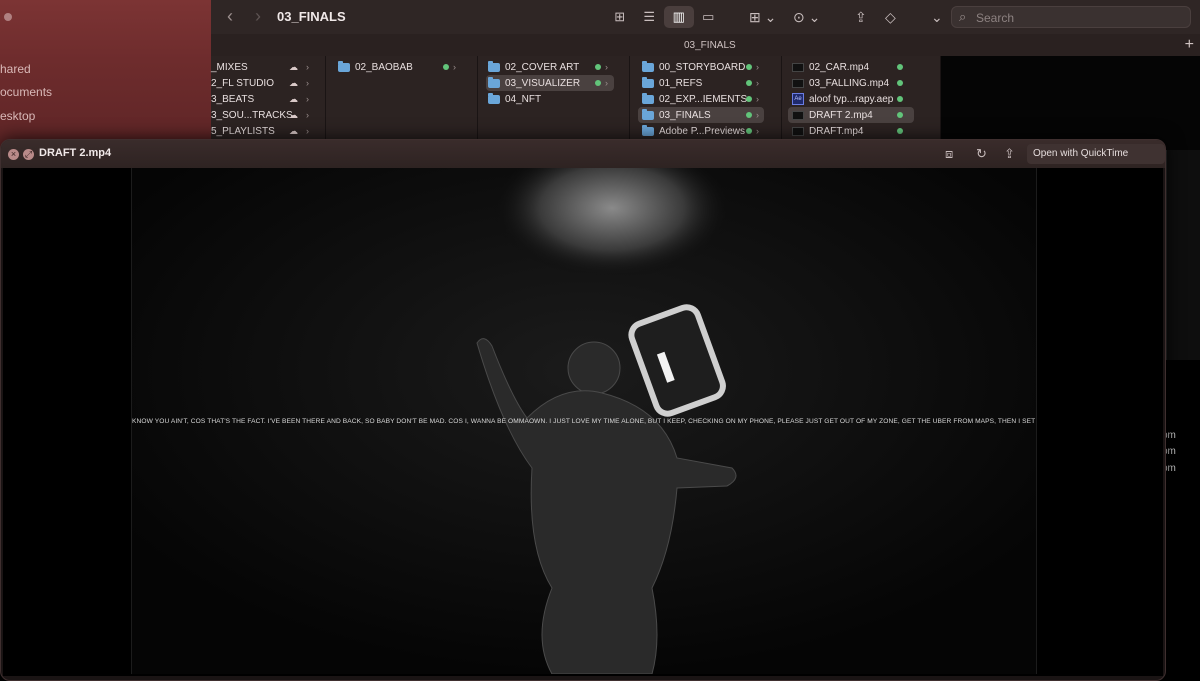 The height and width of the screenshot is (681, 1200). I want to click on browser-column: 02_BAOBAB ›, so click(402, 103).